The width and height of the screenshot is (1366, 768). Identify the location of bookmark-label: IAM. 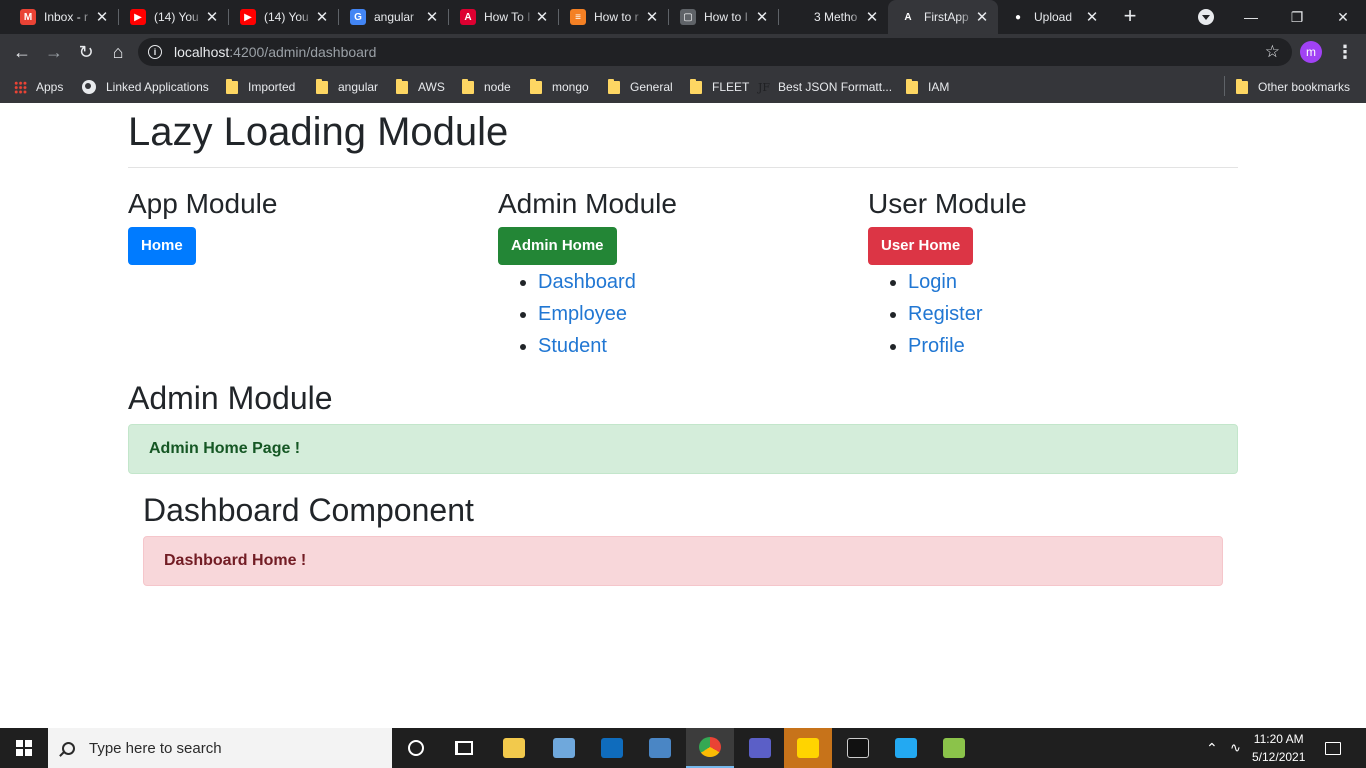
(939, 87).